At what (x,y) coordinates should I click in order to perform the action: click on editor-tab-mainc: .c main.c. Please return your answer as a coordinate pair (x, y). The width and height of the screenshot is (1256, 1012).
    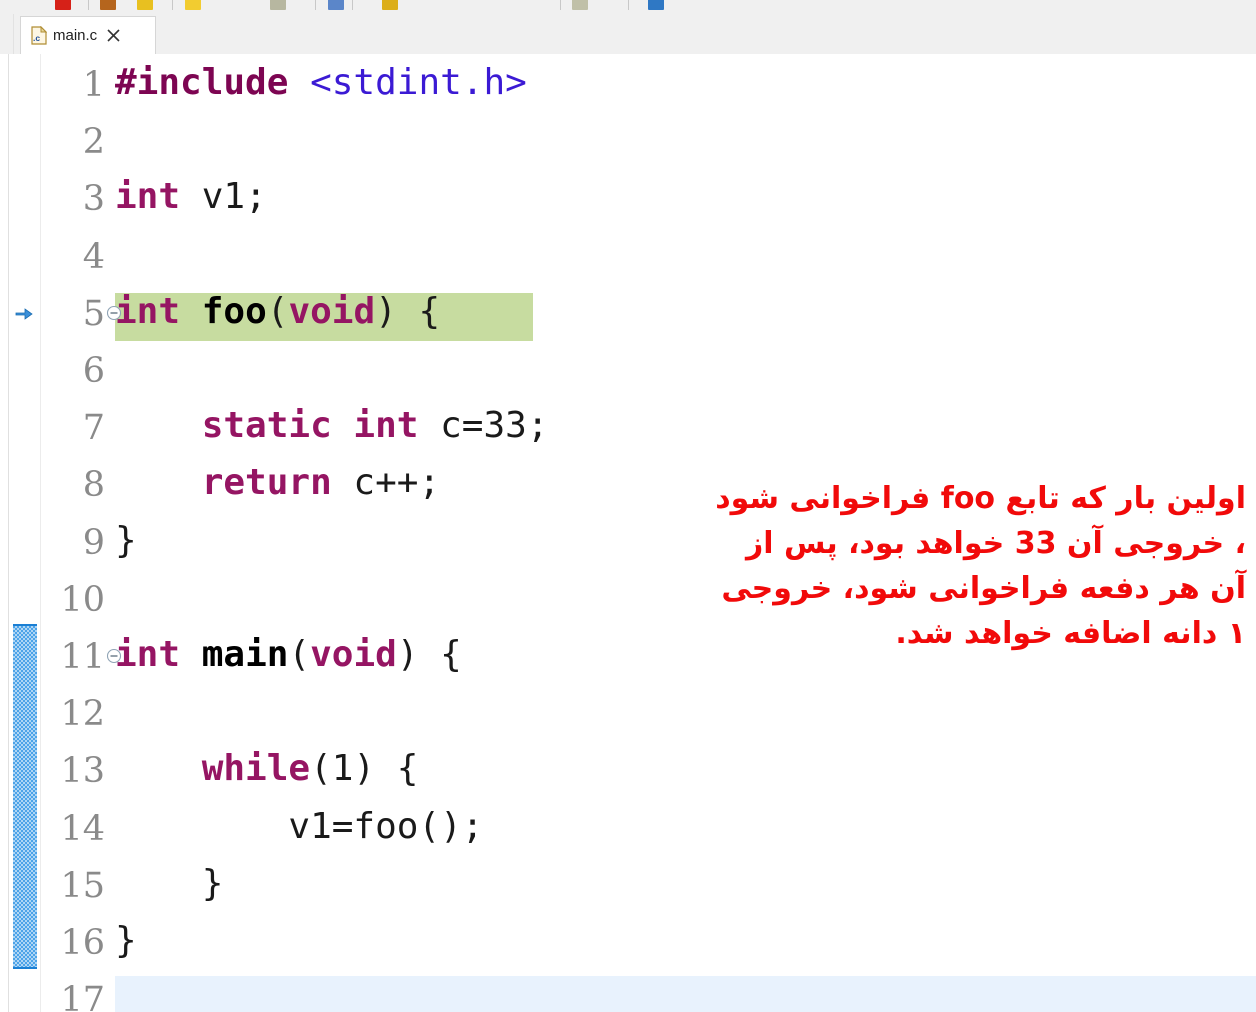
    Looking at the image, I should click on (88, 35).